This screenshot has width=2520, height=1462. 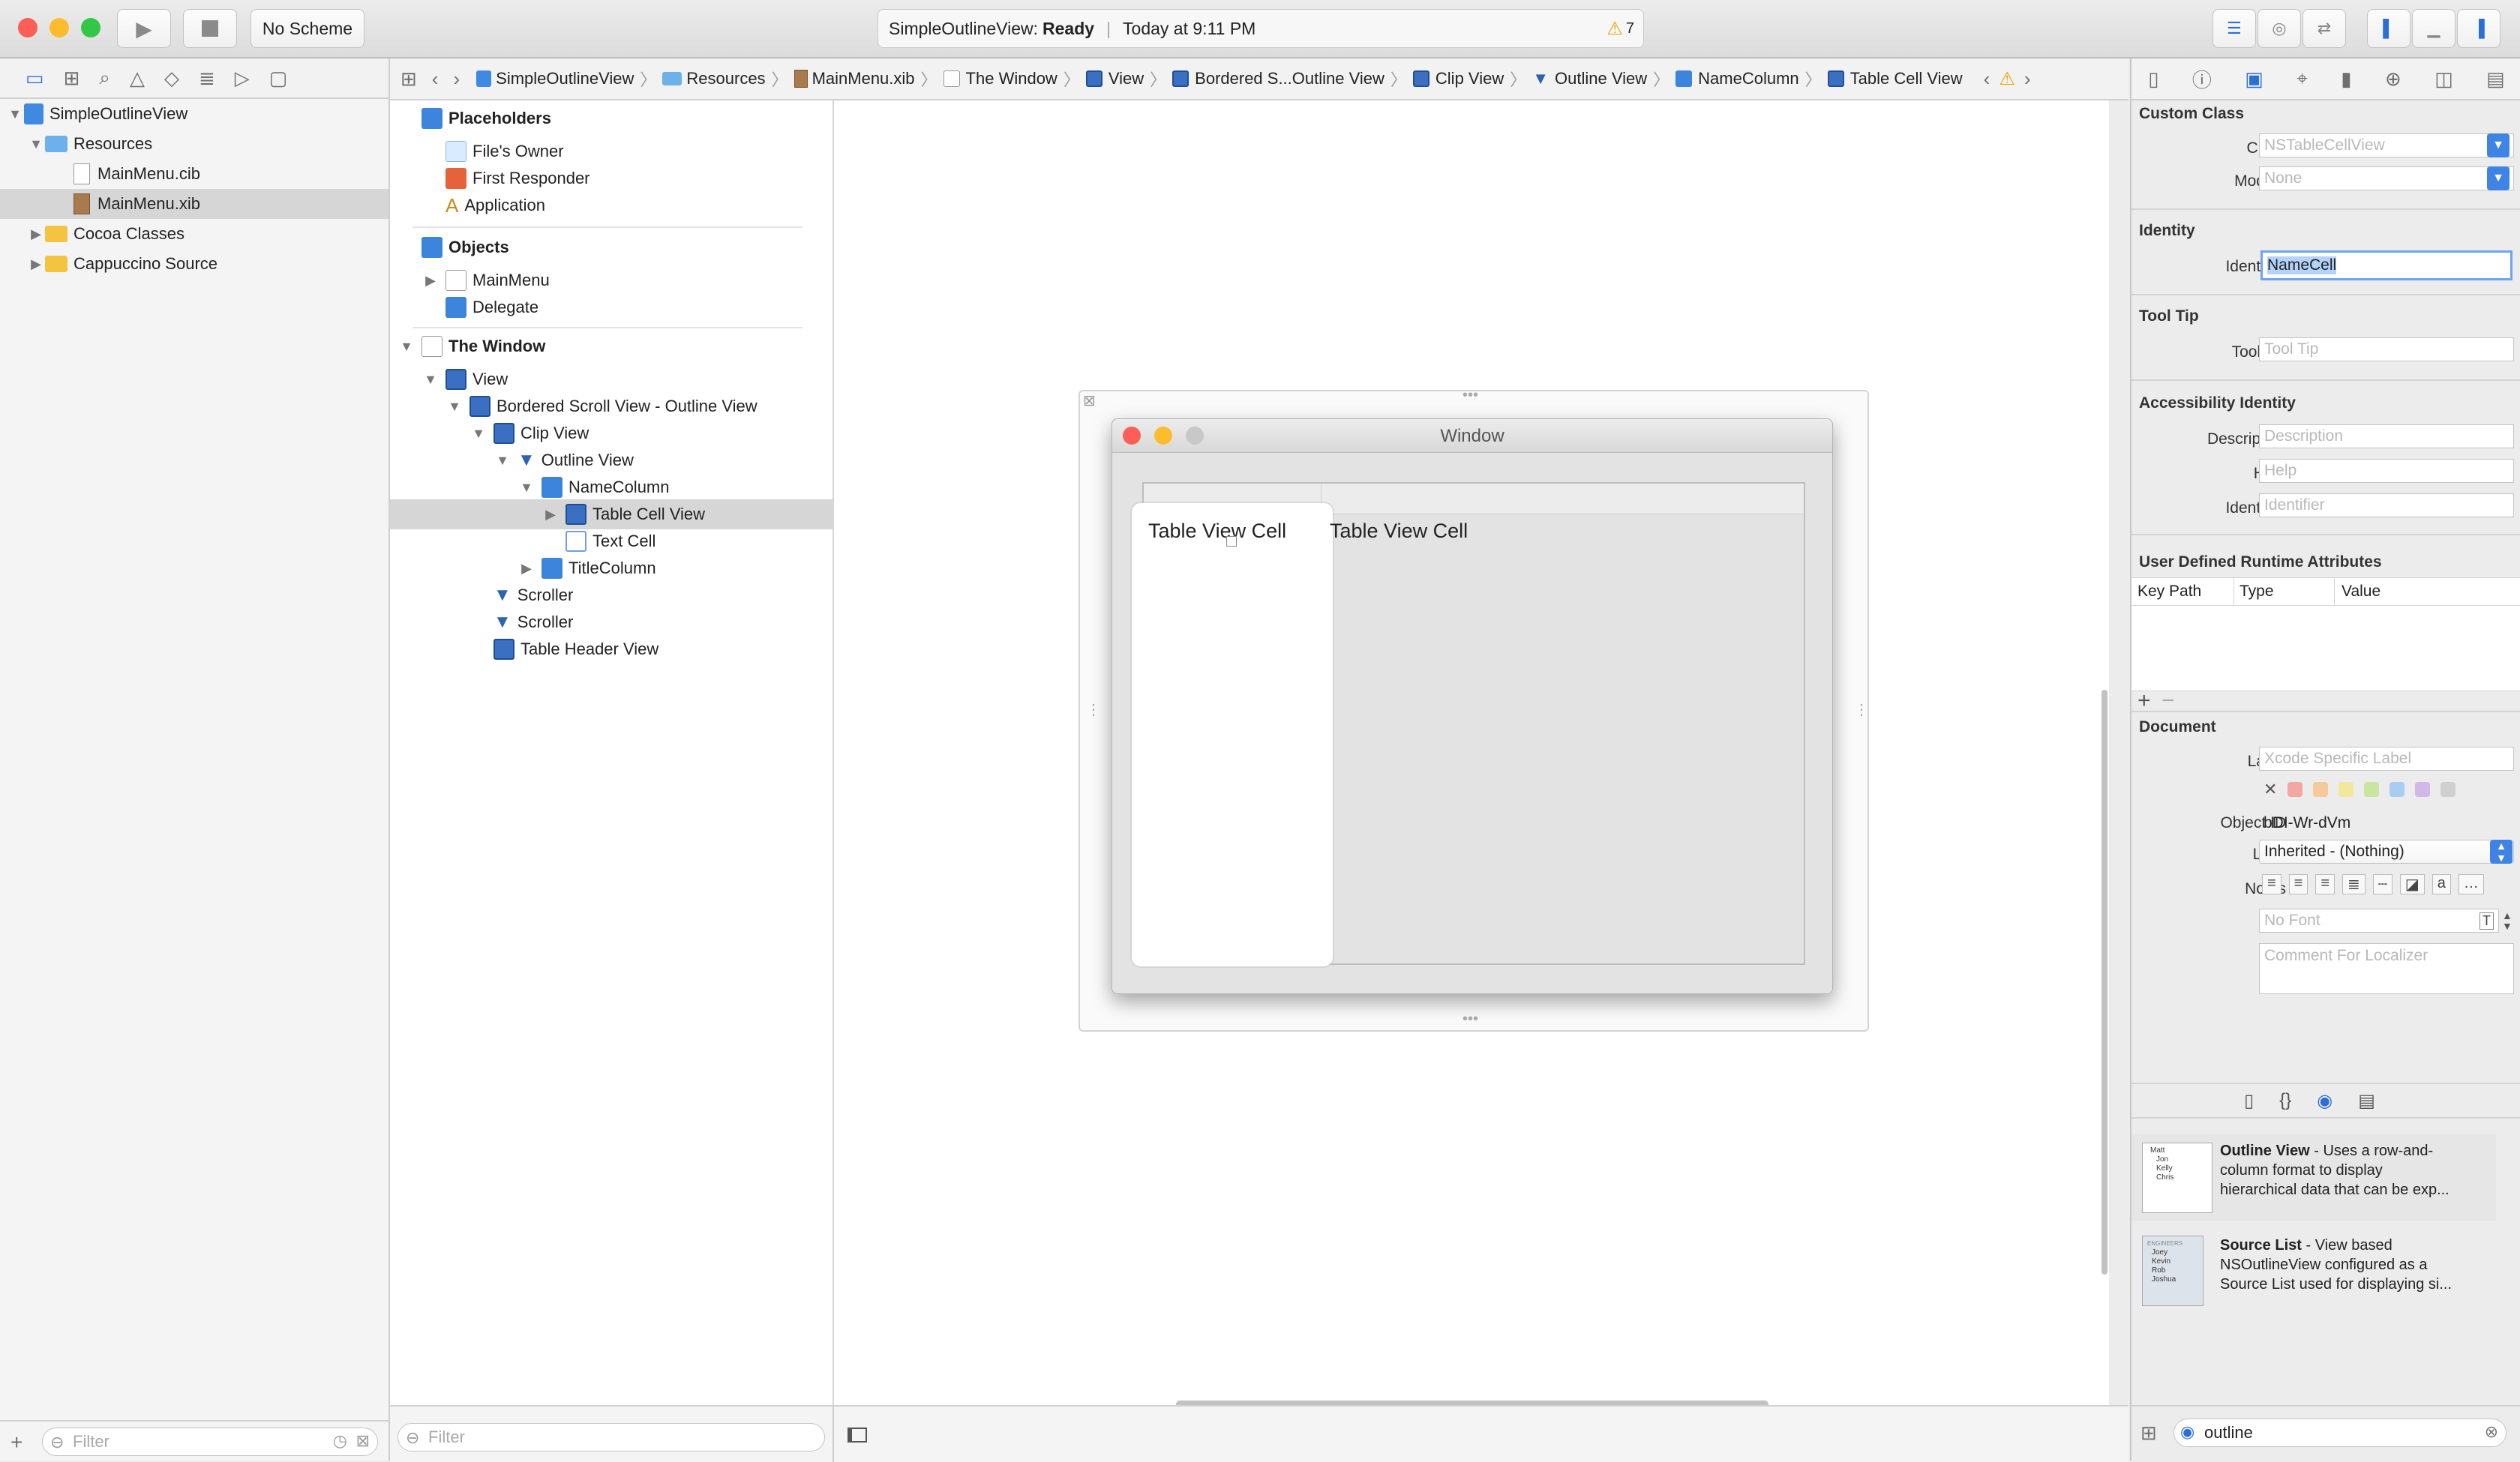 What do you see at coordinates (2148, 1433) in the screenshot?
I see `grid-view-icon: ⊞` at bounding box center [2148, 1433].